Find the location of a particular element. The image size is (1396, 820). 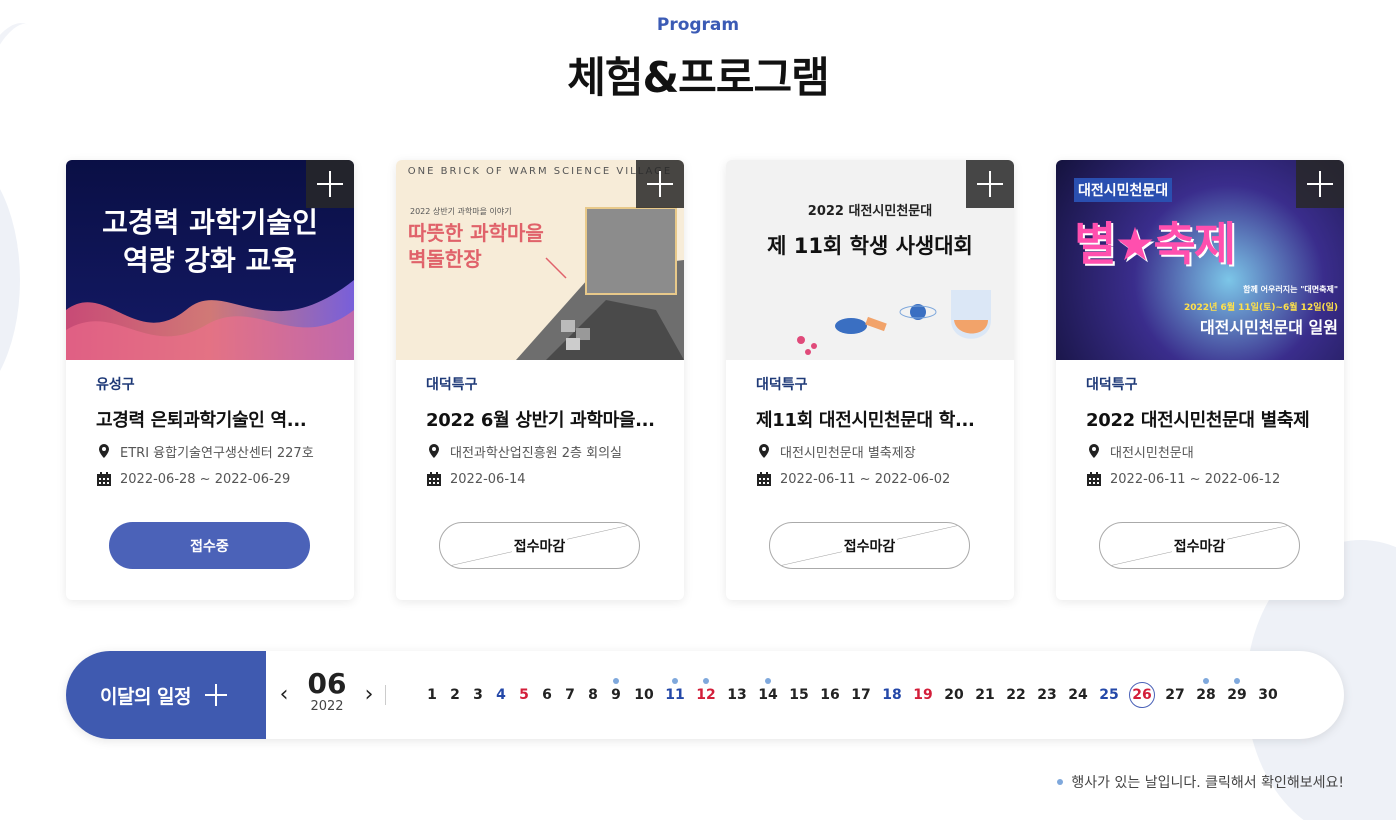

location-text: 대전시민천문대 is located at coordinates (1152, 453).